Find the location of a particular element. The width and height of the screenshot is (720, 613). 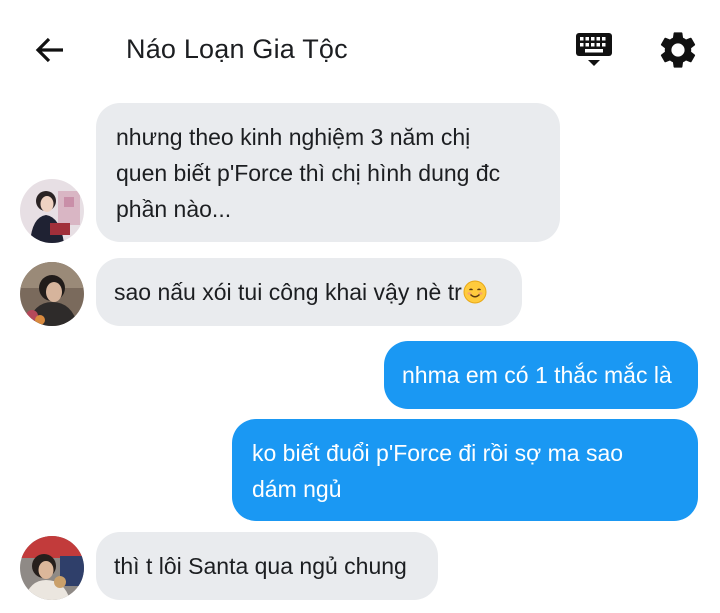

back-button is located at coordinates (50, 50).